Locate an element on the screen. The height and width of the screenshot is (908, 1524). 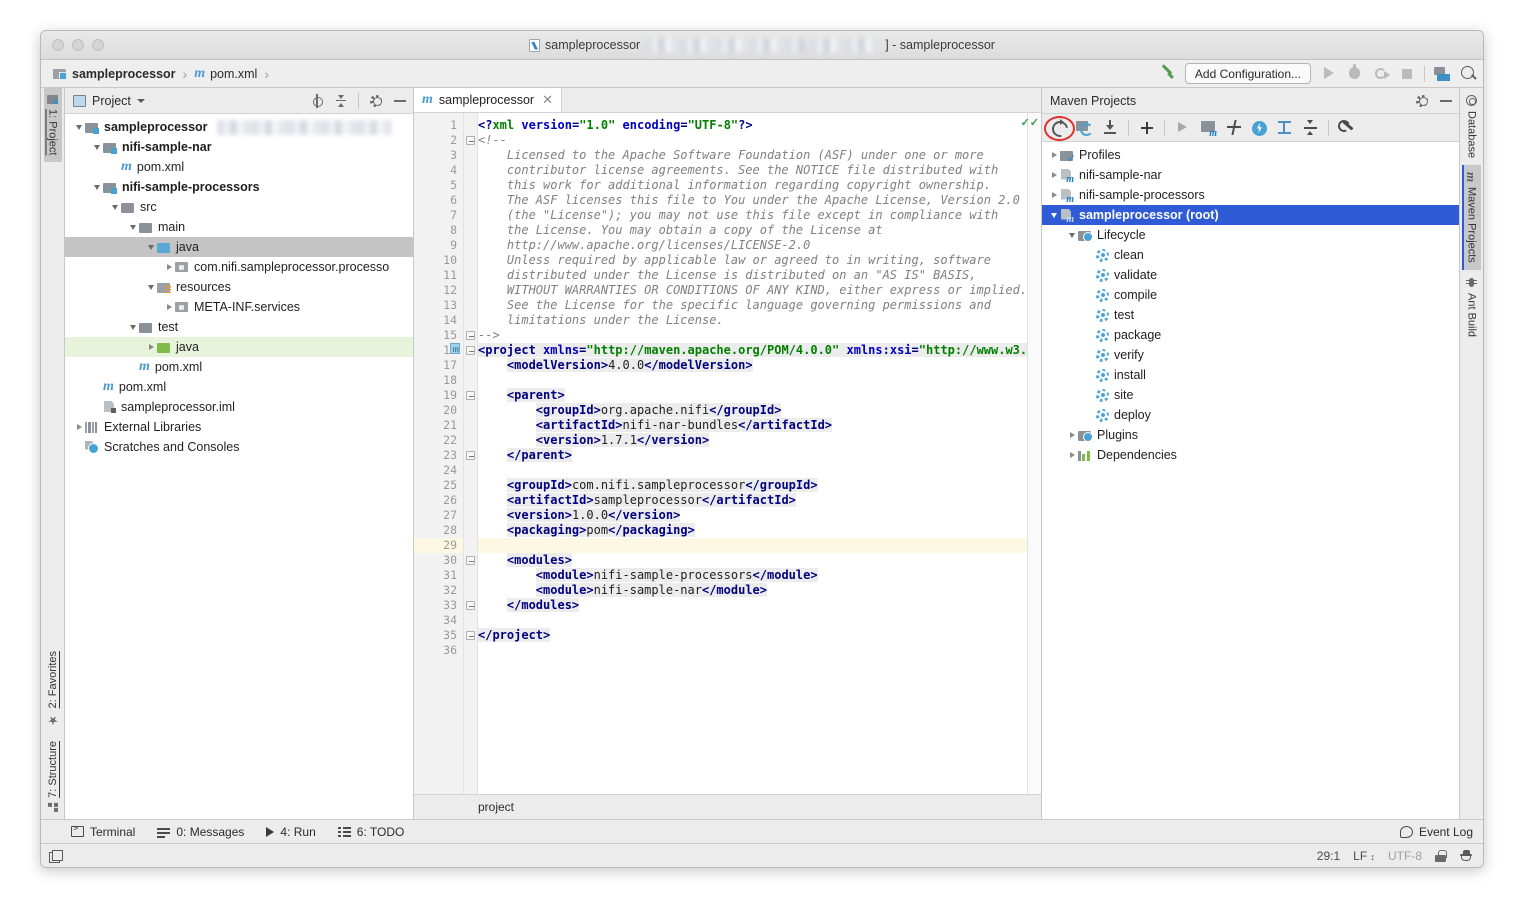
maven-tree-row: nifi-sample-processors is located at coordinates (1250, 195).